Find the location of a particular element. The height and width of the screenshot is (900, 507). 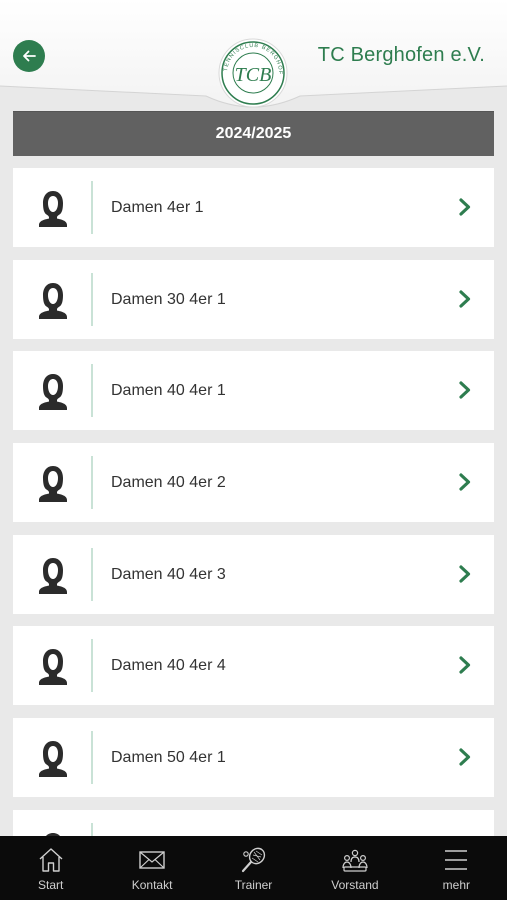

menu-icon is located at coordinates (456, 860).